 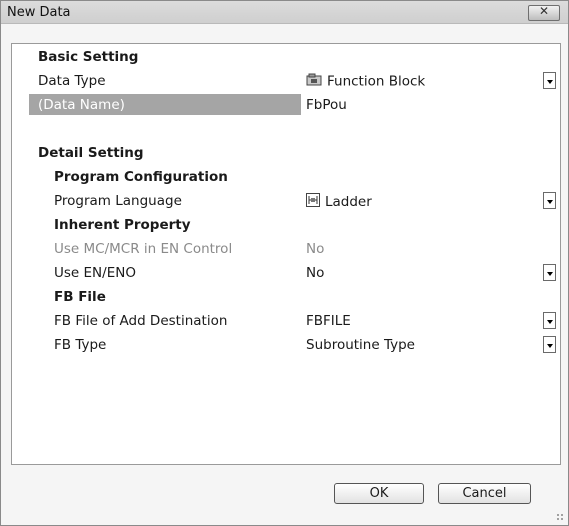 I want to click on property-label: Data Type, so click(x=72, y=81).